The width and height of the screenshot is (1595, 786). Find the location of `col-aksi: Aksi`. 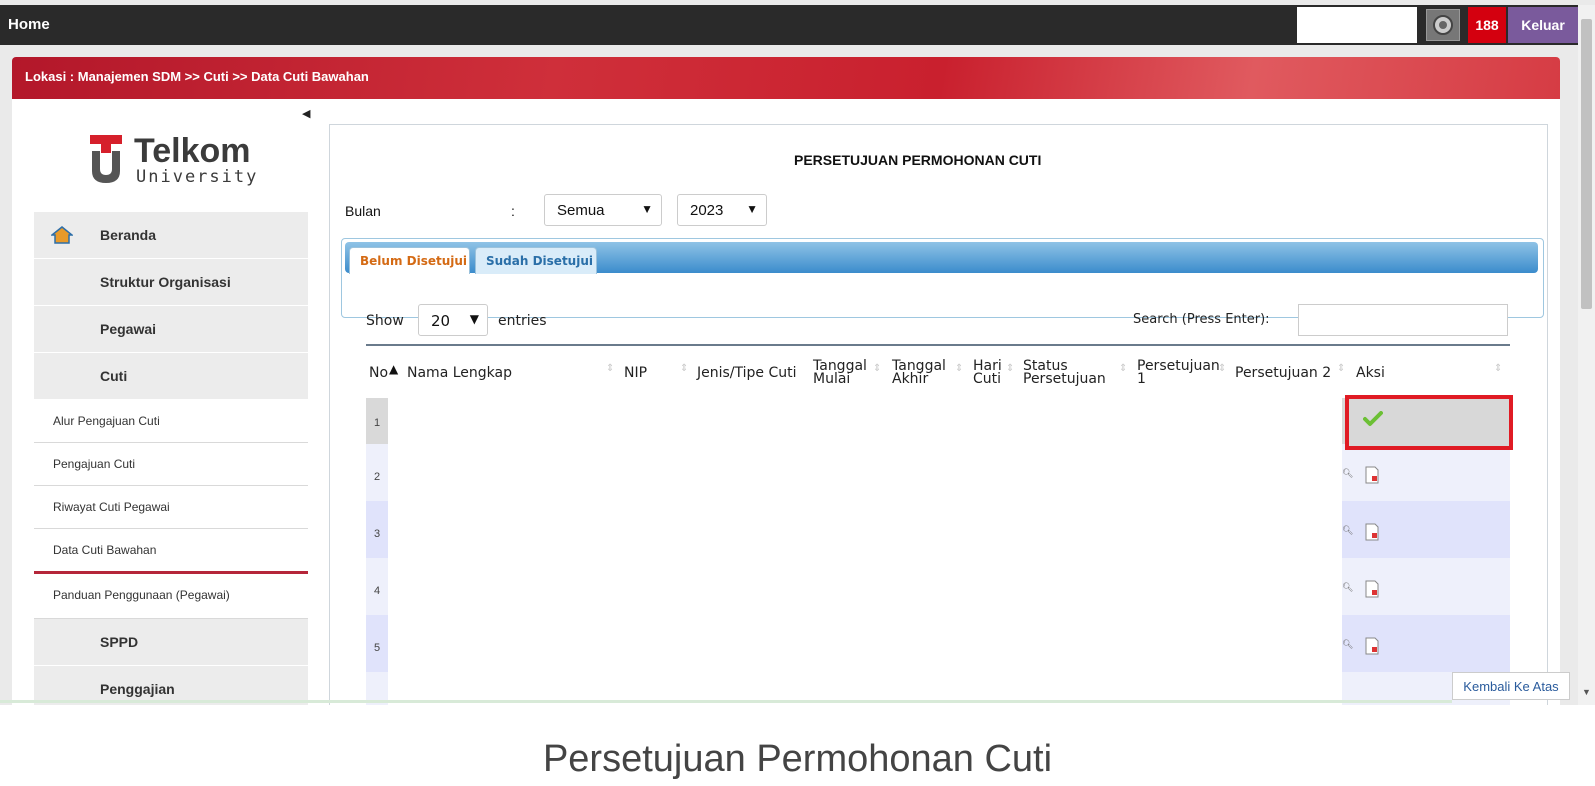

col-aksi: Aksi is located at coordinates (1370, 373).